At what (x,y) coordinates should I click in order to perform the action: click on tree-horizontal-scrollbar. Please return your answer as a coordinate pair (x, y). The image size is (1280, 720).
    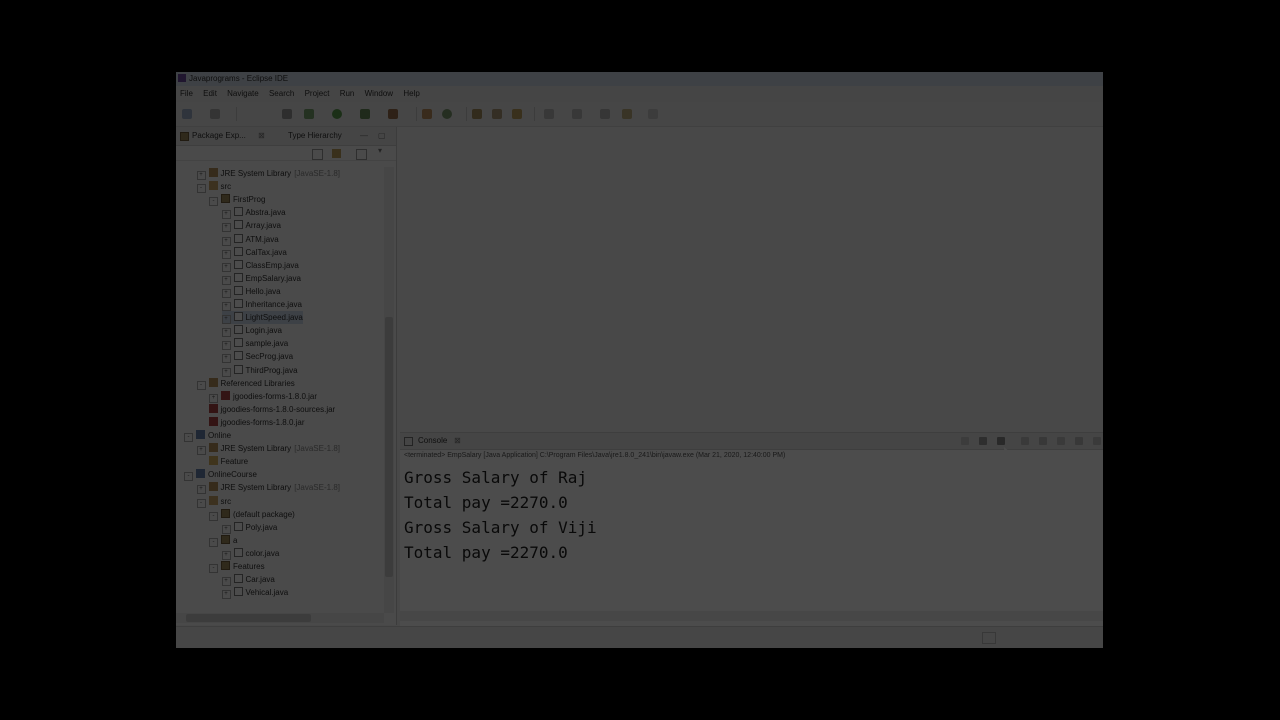
    Looking at the image, I should click on (280, 618).